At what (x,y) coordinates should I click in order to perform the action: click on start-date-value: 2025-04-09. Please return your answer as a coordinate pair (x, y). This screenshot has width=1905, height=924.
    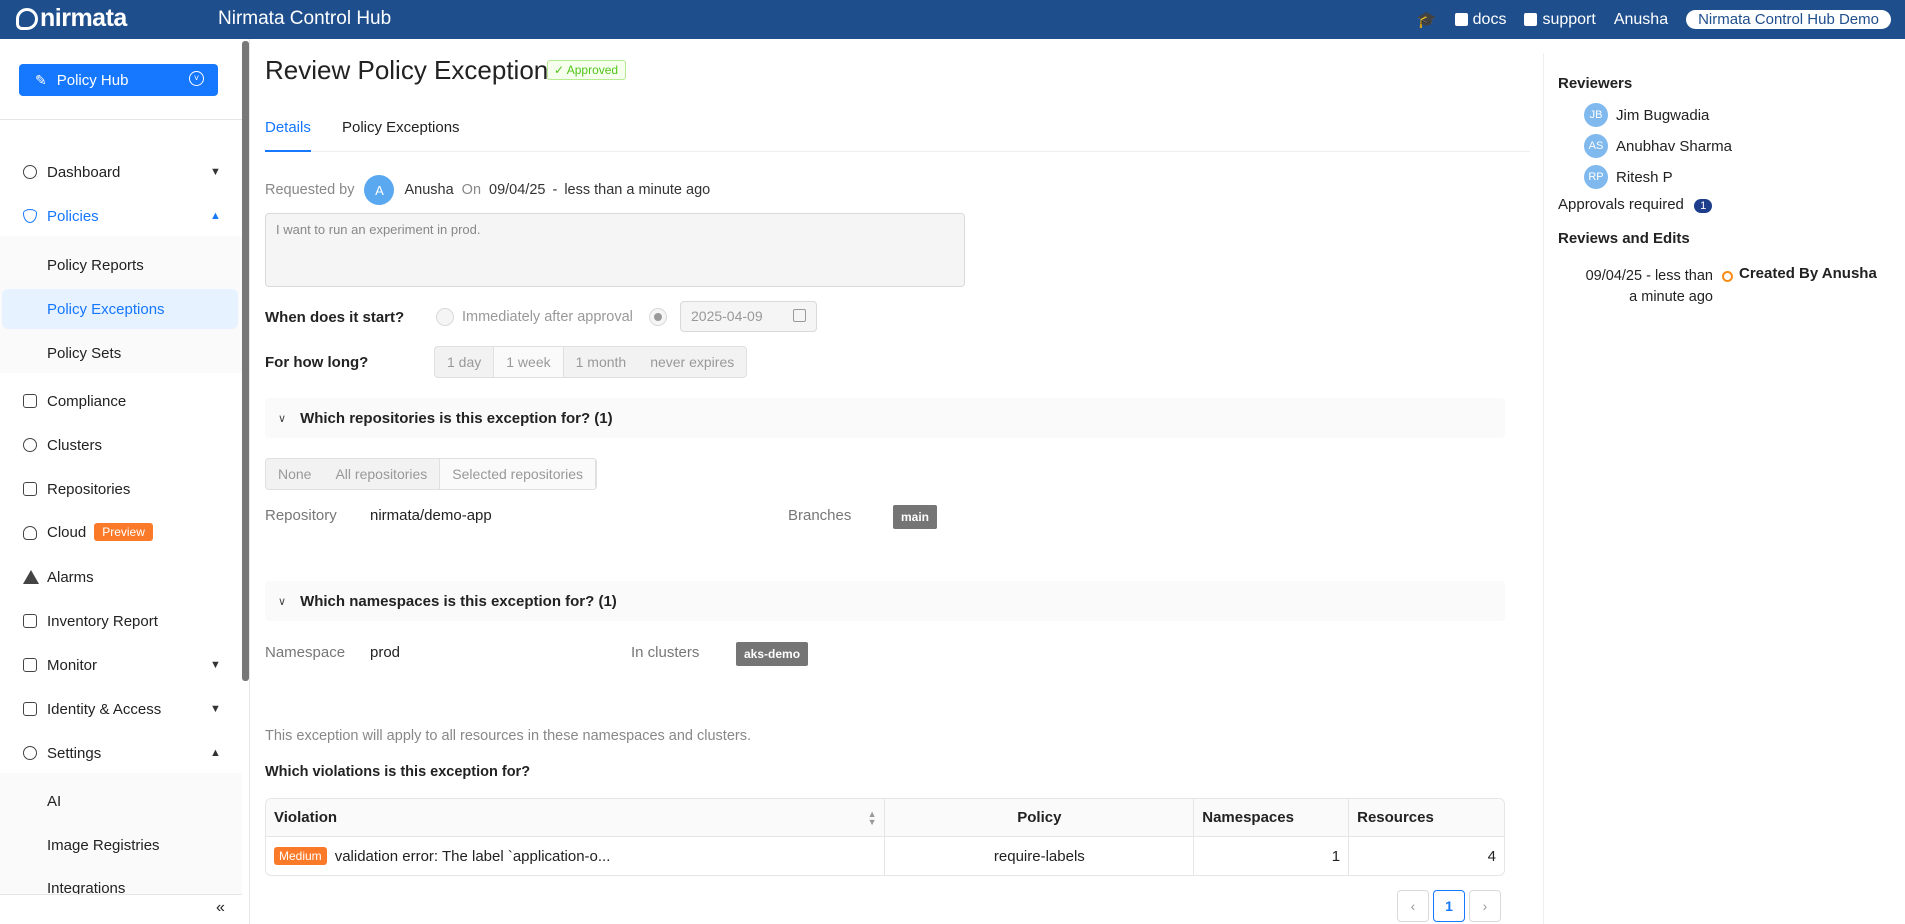
    Looking at the image, I should click on (727, 316).